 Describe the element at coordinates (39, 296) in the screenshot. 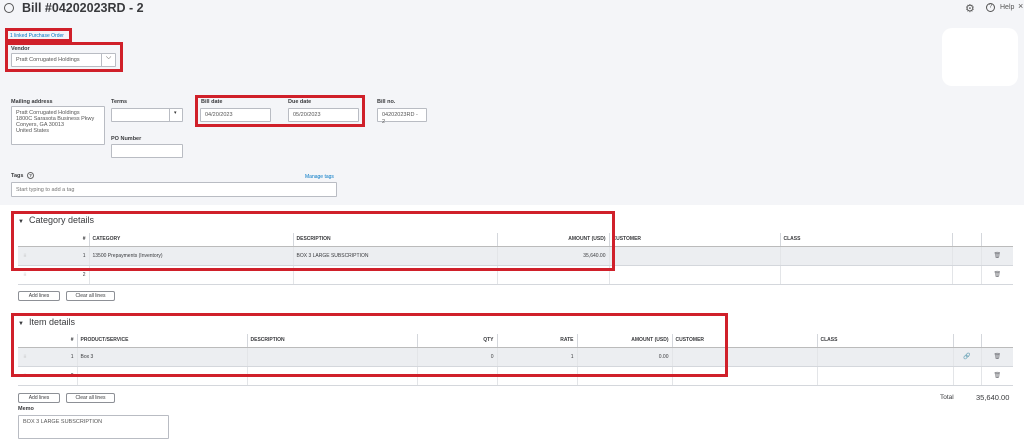

I see `category-add-lines-button: Add lines` at that location.